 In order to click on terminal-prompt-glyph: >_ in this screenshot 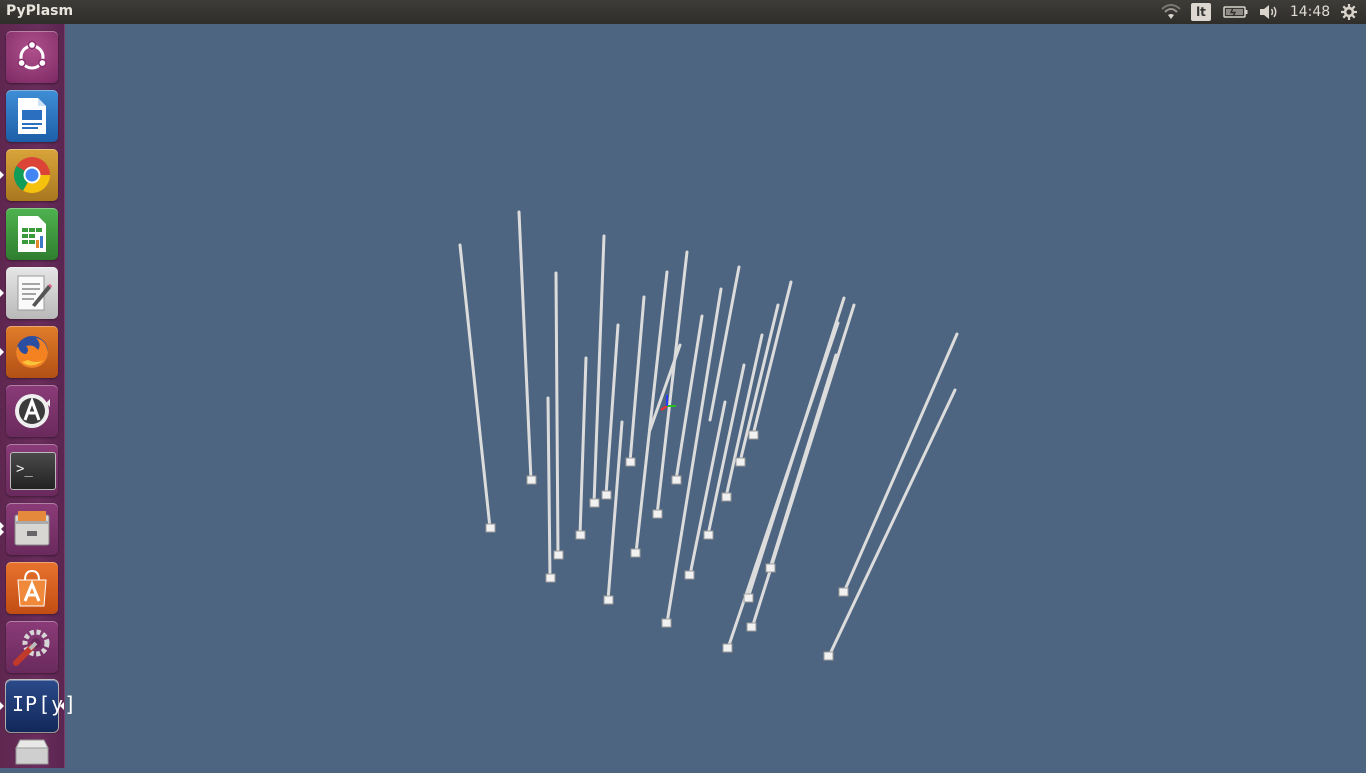, I will do `click(24, 469)`.